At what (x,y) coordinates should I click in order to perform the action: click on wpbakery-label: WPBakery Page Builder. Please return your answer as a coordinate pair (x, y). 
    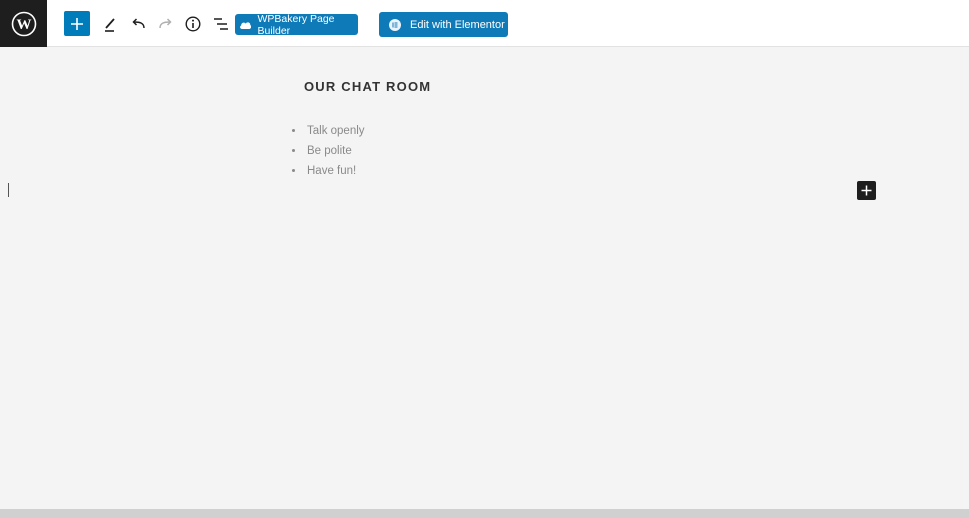
    Looking at the image, I should click on (296, 24).